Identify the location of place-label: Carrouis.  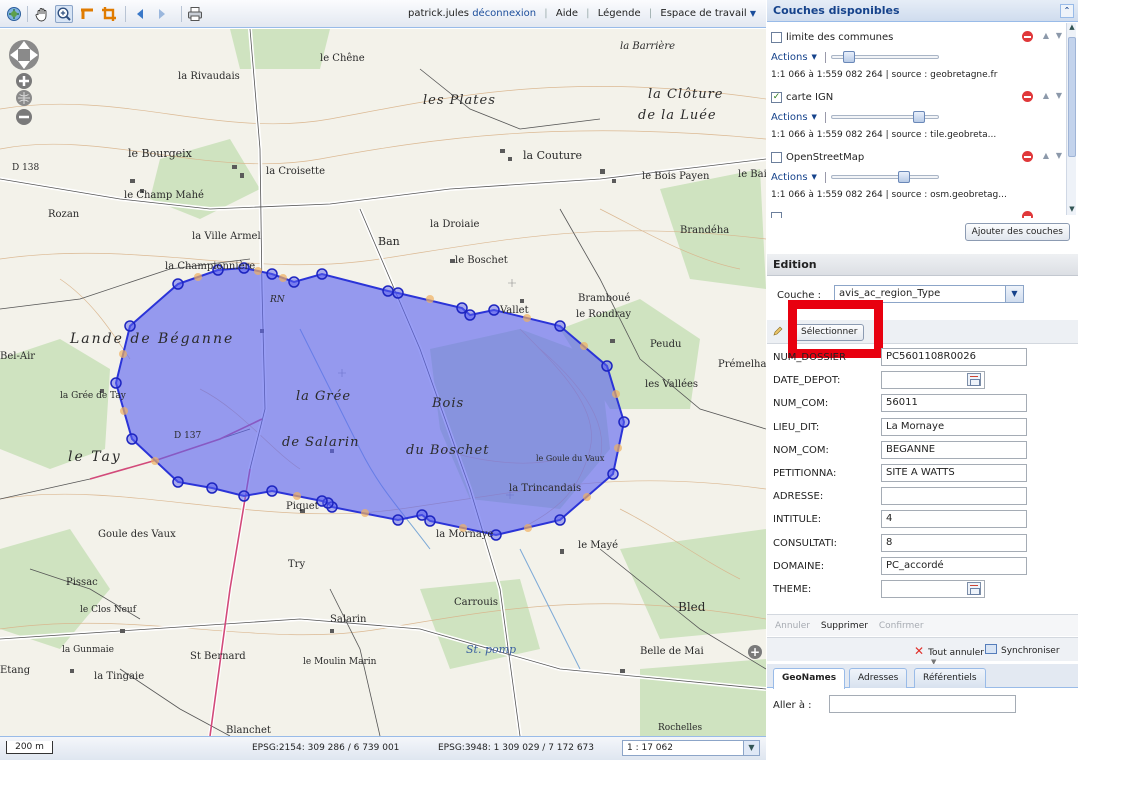
(476, 602).